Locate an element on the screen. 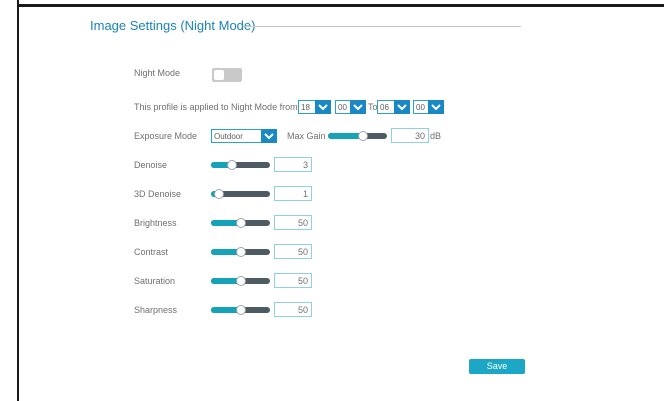 The width and height of the screenshot is (664, 401). frame-border-top is located at coordinates (340, 5).